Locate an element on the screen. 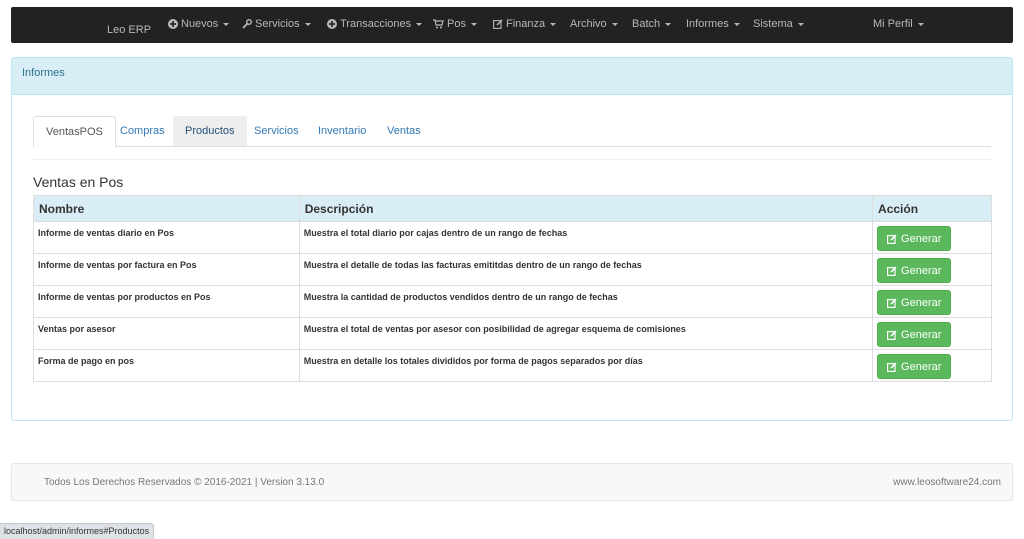 The height and width of the screenshot is (539, 1024). tab-compras: Compras is located at coordinates (142, 131).